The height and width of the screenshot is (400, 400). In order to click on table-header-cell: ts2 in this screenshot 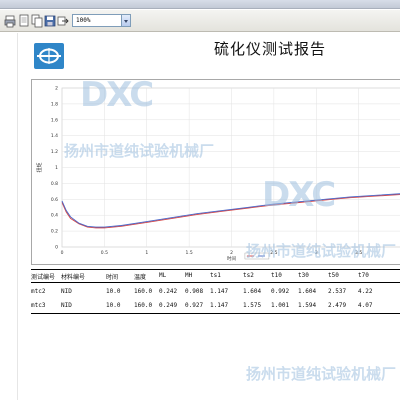, I will do `click(248, 275)`.